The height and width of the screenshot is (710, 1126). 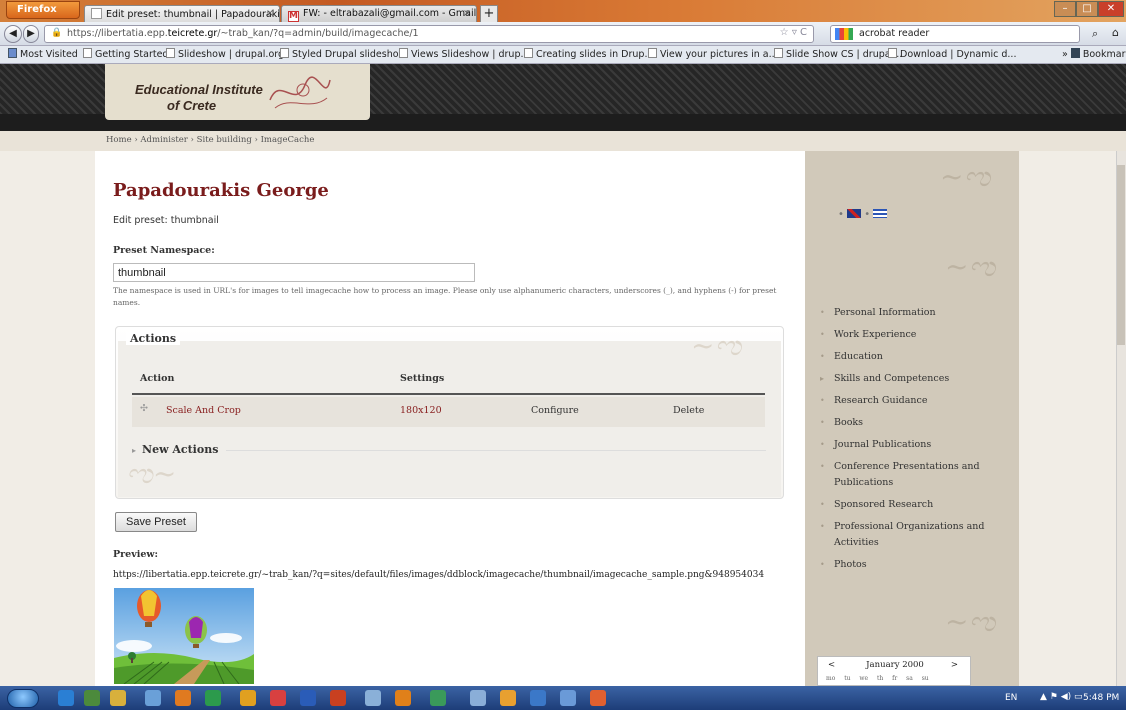 I want to click on home-icon: ⌂, so click(x=1115, y=32).